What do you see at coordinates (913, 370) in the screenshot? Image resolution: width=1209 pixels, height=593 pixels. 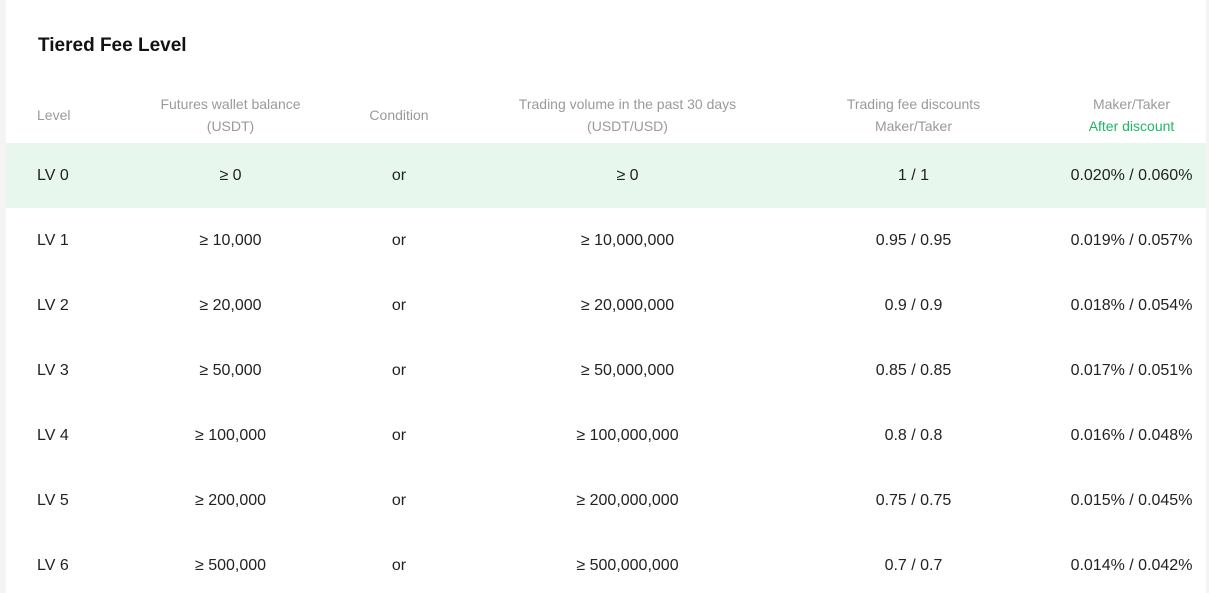 I see `cell-discount: 0.85 / 0.85` at bounding box center [913, 370].